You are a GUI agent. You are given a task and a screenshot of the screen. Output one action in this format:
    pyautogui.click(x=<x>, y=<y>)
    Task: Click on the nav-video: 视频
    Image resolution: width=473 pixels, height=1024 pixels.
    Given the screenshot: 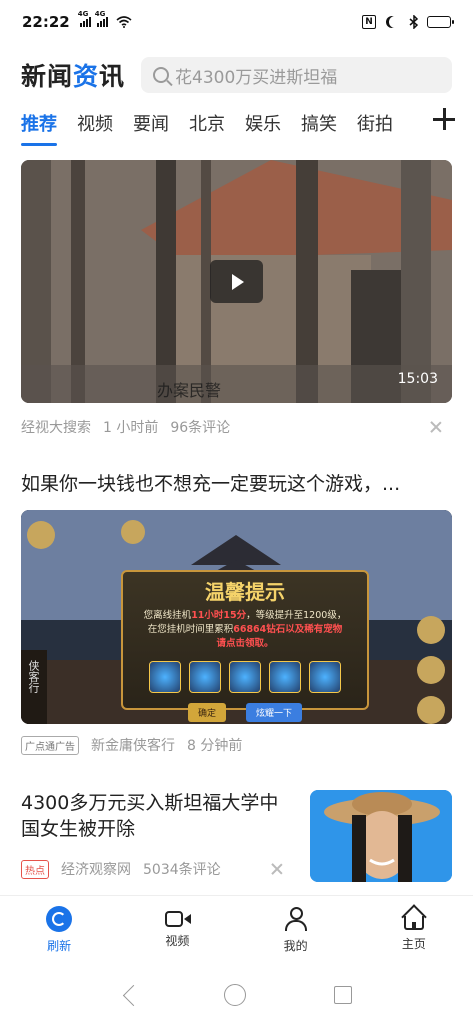 What is the action you would take?
    pyautogui.click(x=177, y=930)
    